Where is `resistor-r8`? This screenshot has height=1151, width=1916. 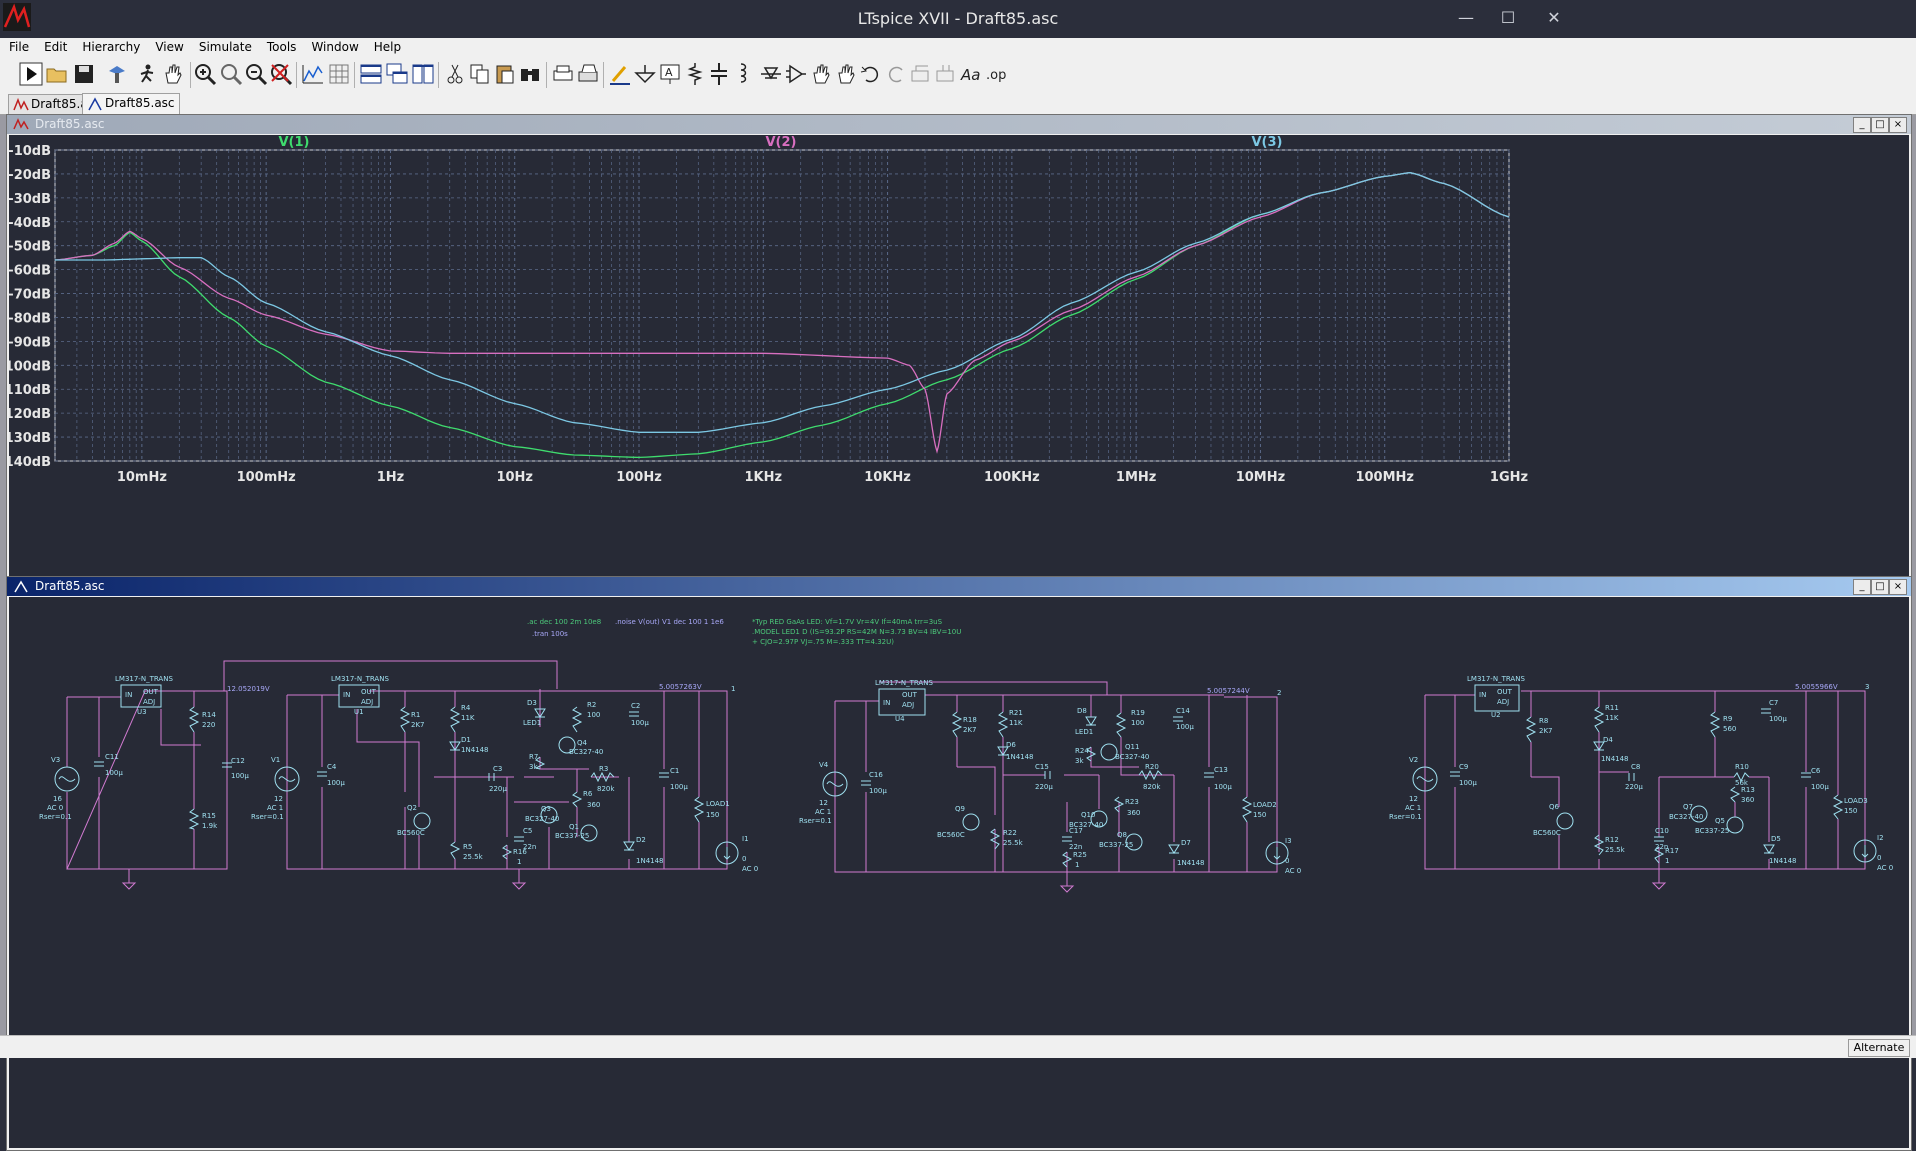
resistor-r8 is located at coordinates (1531, 729).